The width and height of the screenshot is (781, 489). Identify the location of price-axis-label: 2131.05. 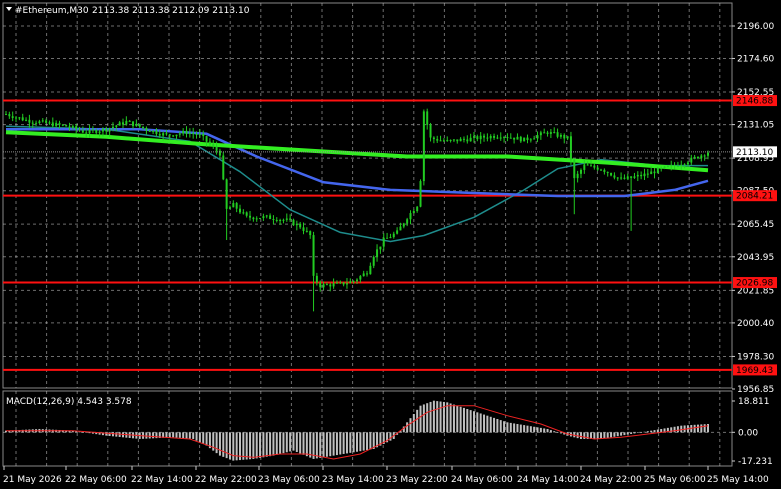
(755, 126).